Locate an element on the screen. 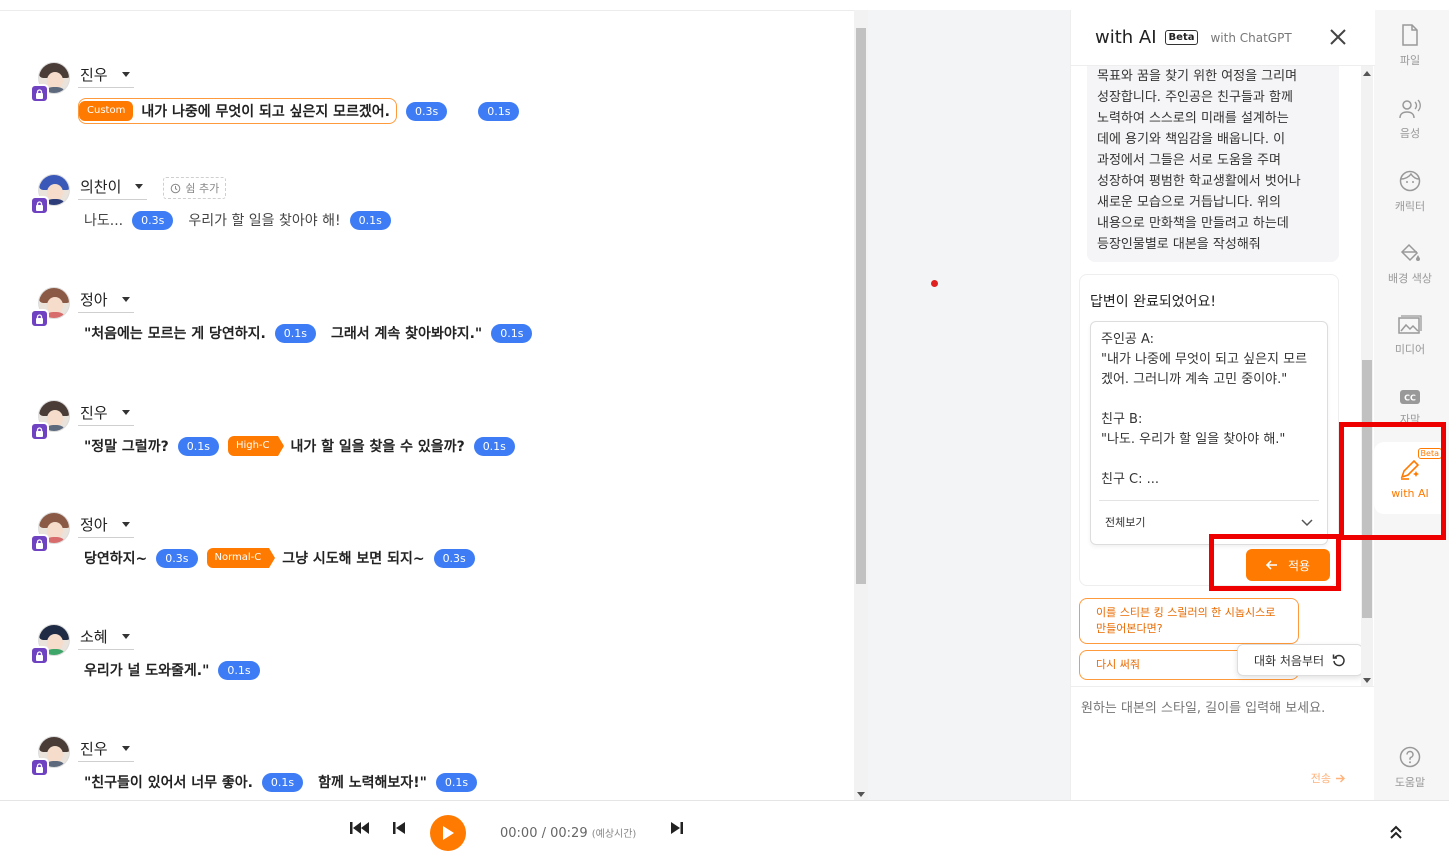 The height and width of the screenshot is (856, 1449). scroll-up-arrow-icon is located at coordinates (1367, 73).